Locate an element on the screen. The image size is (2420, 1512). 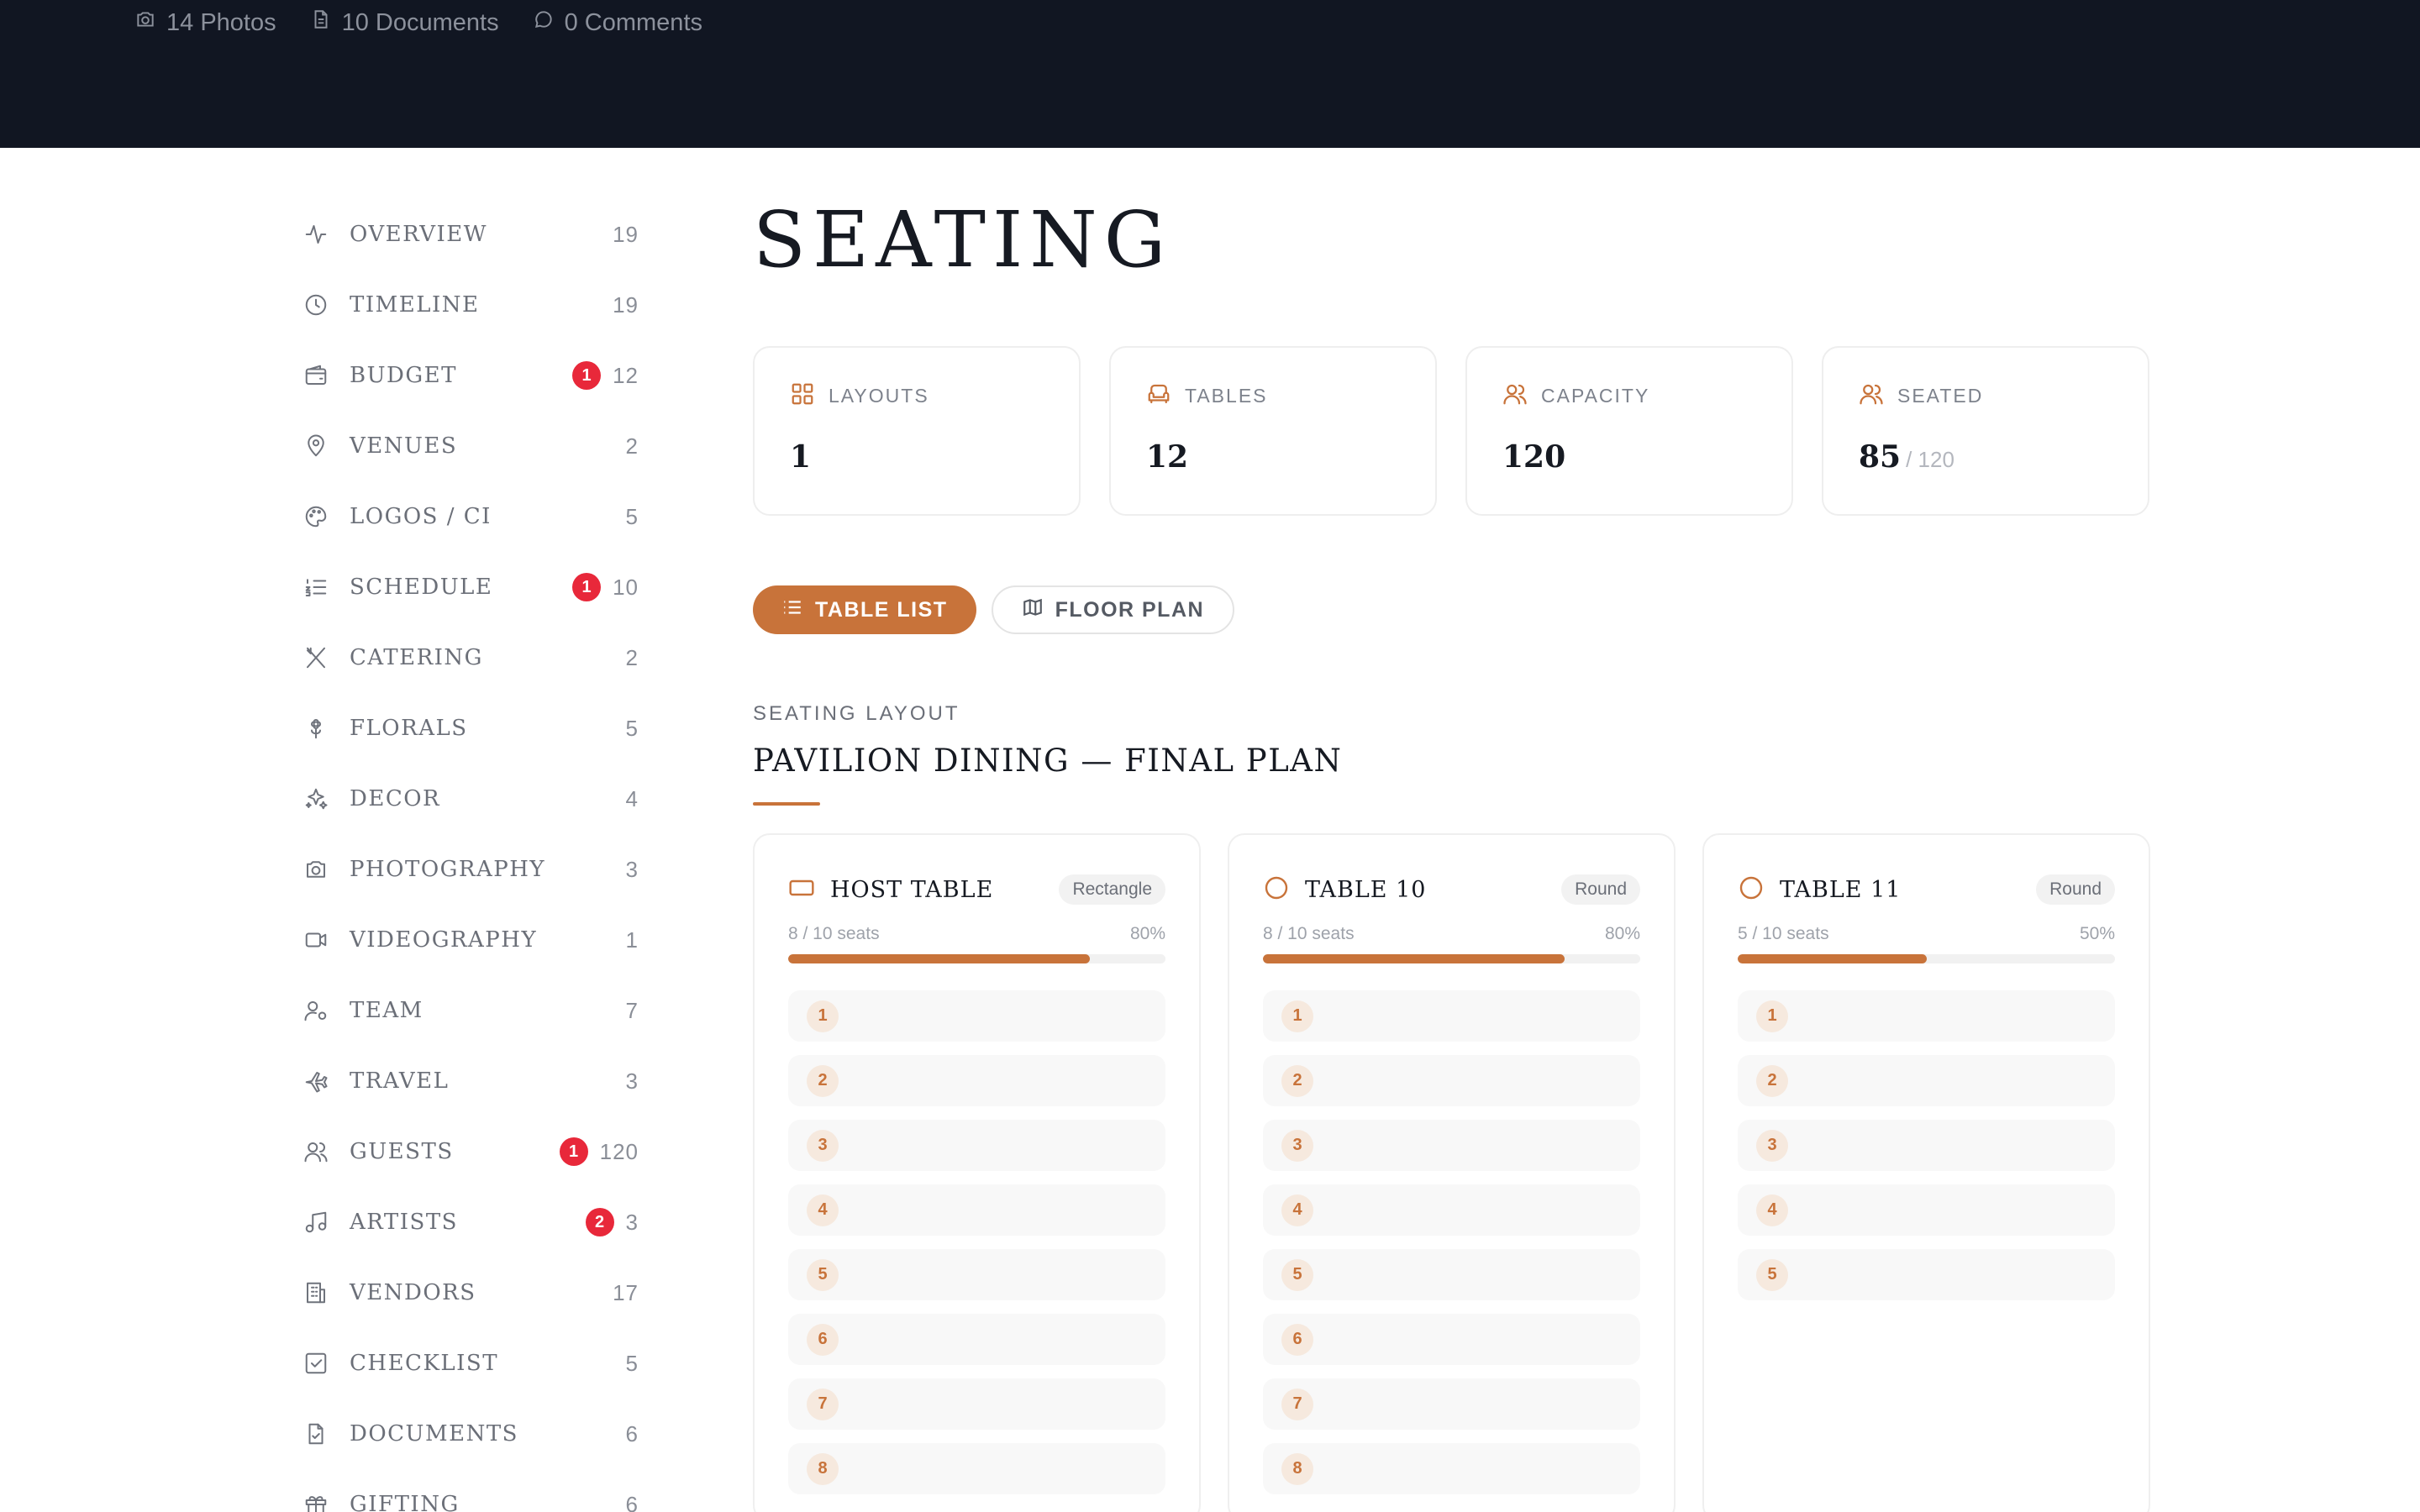
comments-stat: 0 Comments is located at coordinates (617, 22).